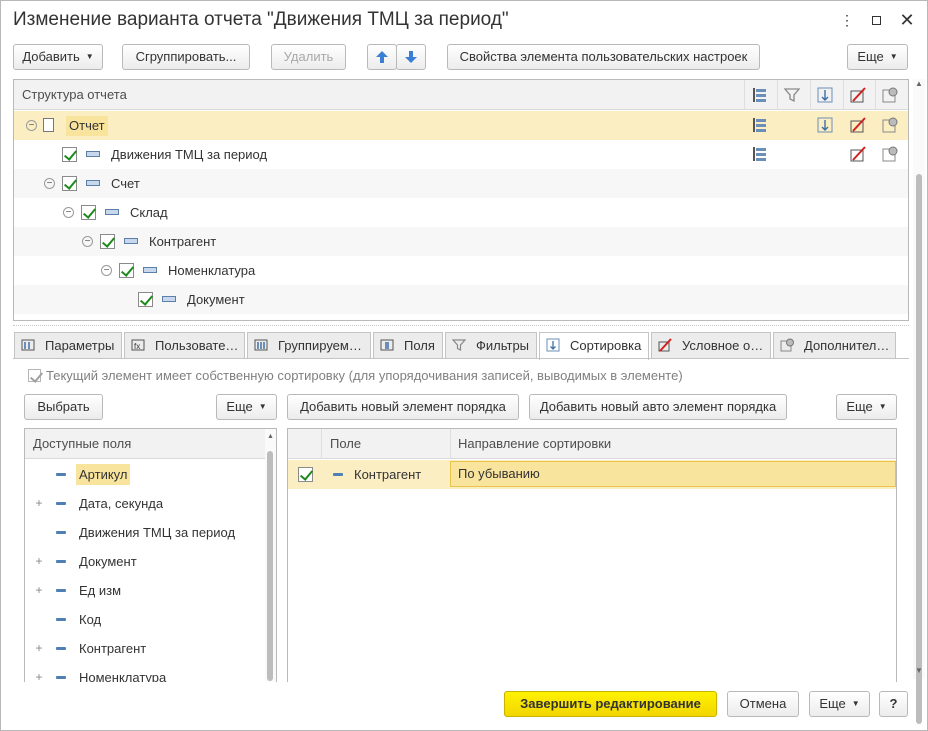 Image resolution: width=928 pixels, height=731 pixels. What do you see at coordinates (461, 270) in the screenshot?
I see `structure-row-nomenclature: − Номенклатура` at bounding box center [461, 270].